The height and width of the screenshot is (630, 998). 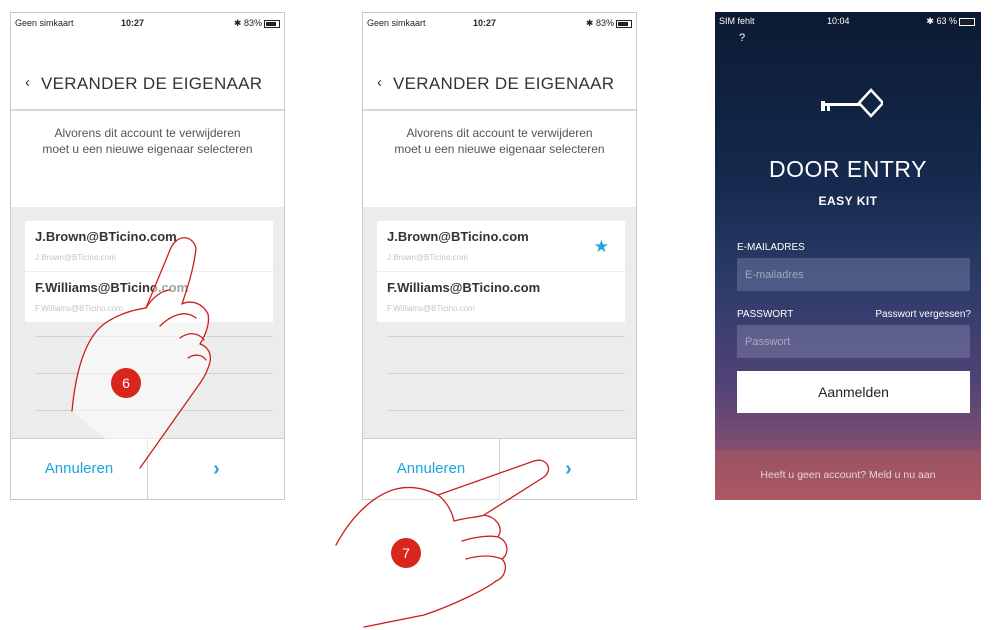 What do you see at coordinates (737, 21) in the screenshot?
I see `carrier-label: SIM fehlt` at bounding box center [737, 21].